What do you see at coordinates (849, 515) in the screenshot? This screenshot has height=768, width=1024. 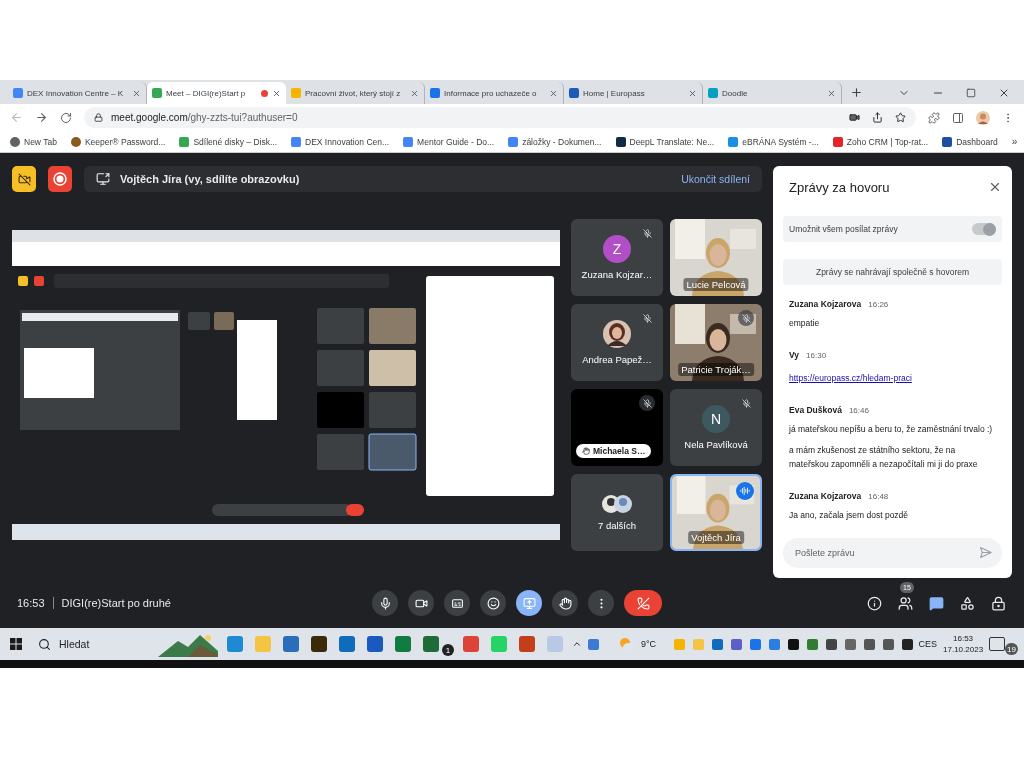 I see `message-text: Ja ano, začala jsem dost pozdě` at bounding box center [849, 515].